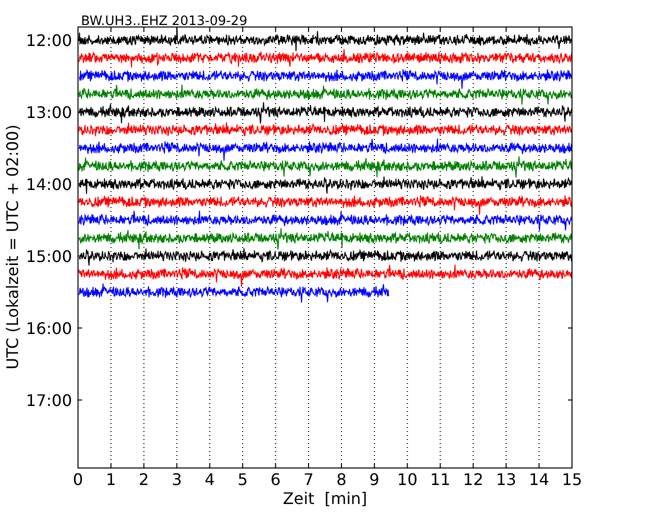  I want to click on y-tick-label: 14:00, so click(49, 184).